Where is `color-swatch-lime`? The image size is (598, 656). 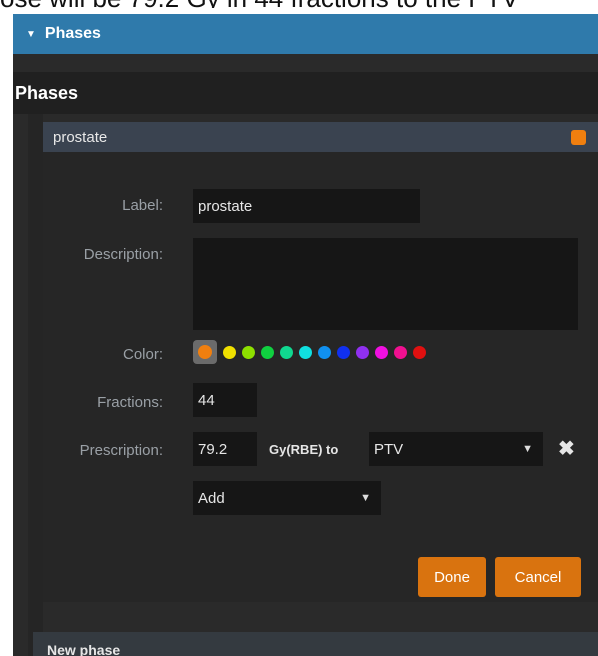
color-swatch-lime is located at coordinates (248, 352).